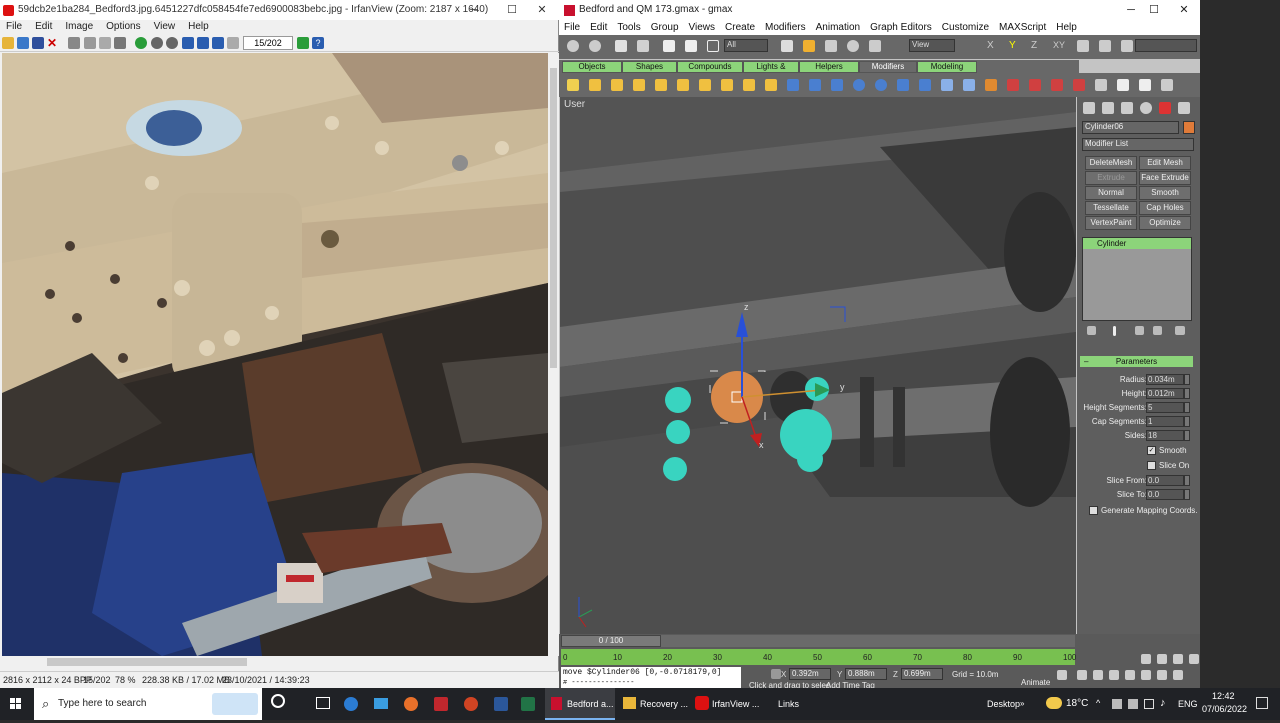 This screenshot has height=723, width=1280. Describe the element at coordinates (1187, 435) in the screenshot. I see `sides-spinner` at that location.